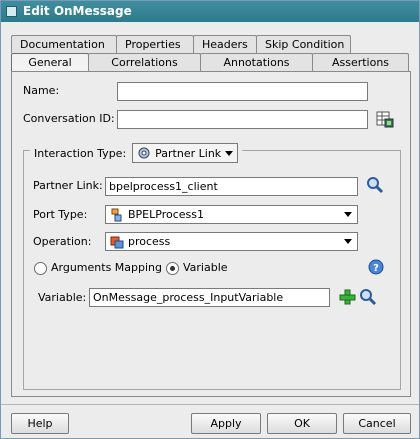 This screenshot has width=420, height=439. I want to click on tab-headers: Headers, so click(225, 44).